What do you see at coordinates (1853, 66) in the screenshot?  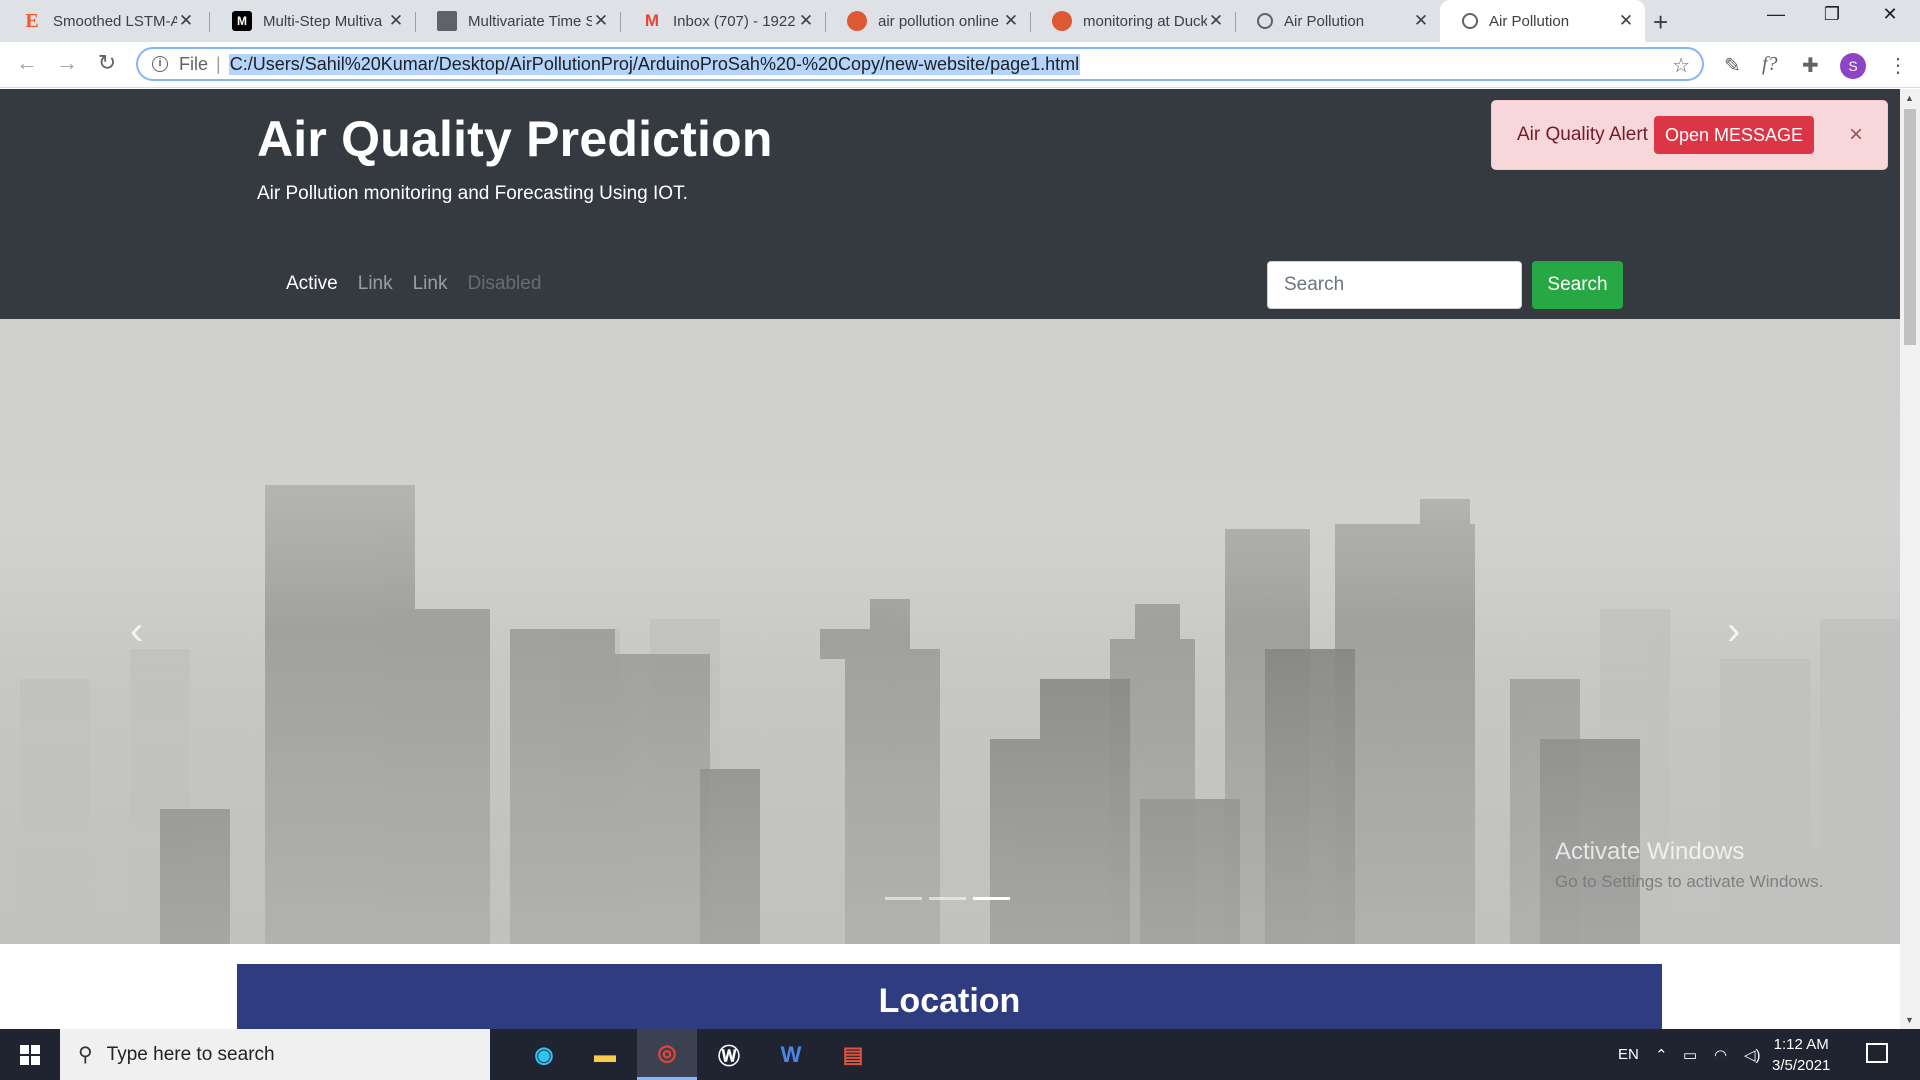 I see `profile-avatar: S` at bounding box center [1853, 66].